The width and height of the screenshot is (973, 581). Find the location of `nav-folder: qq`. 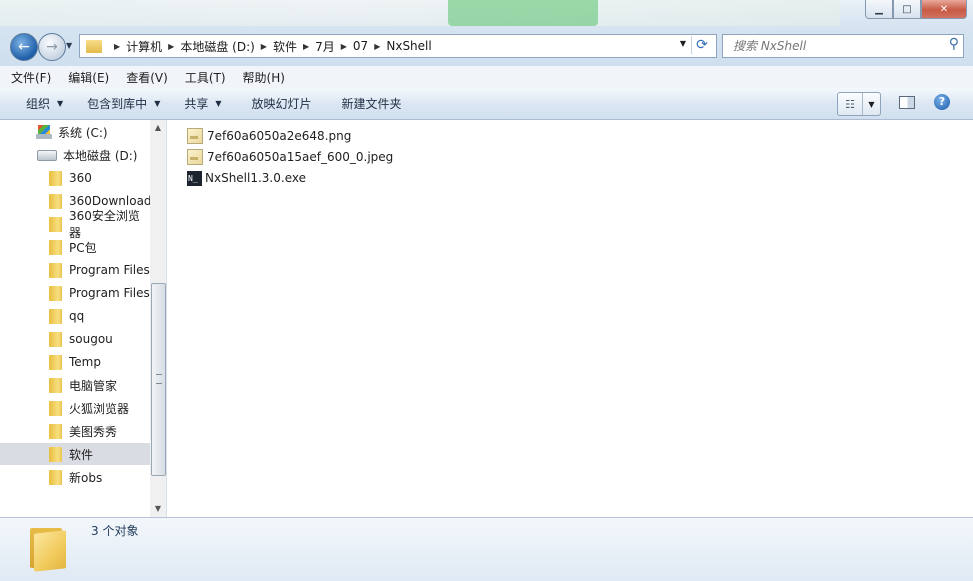

nav-folder: qq is located at coordinates (75, 316).